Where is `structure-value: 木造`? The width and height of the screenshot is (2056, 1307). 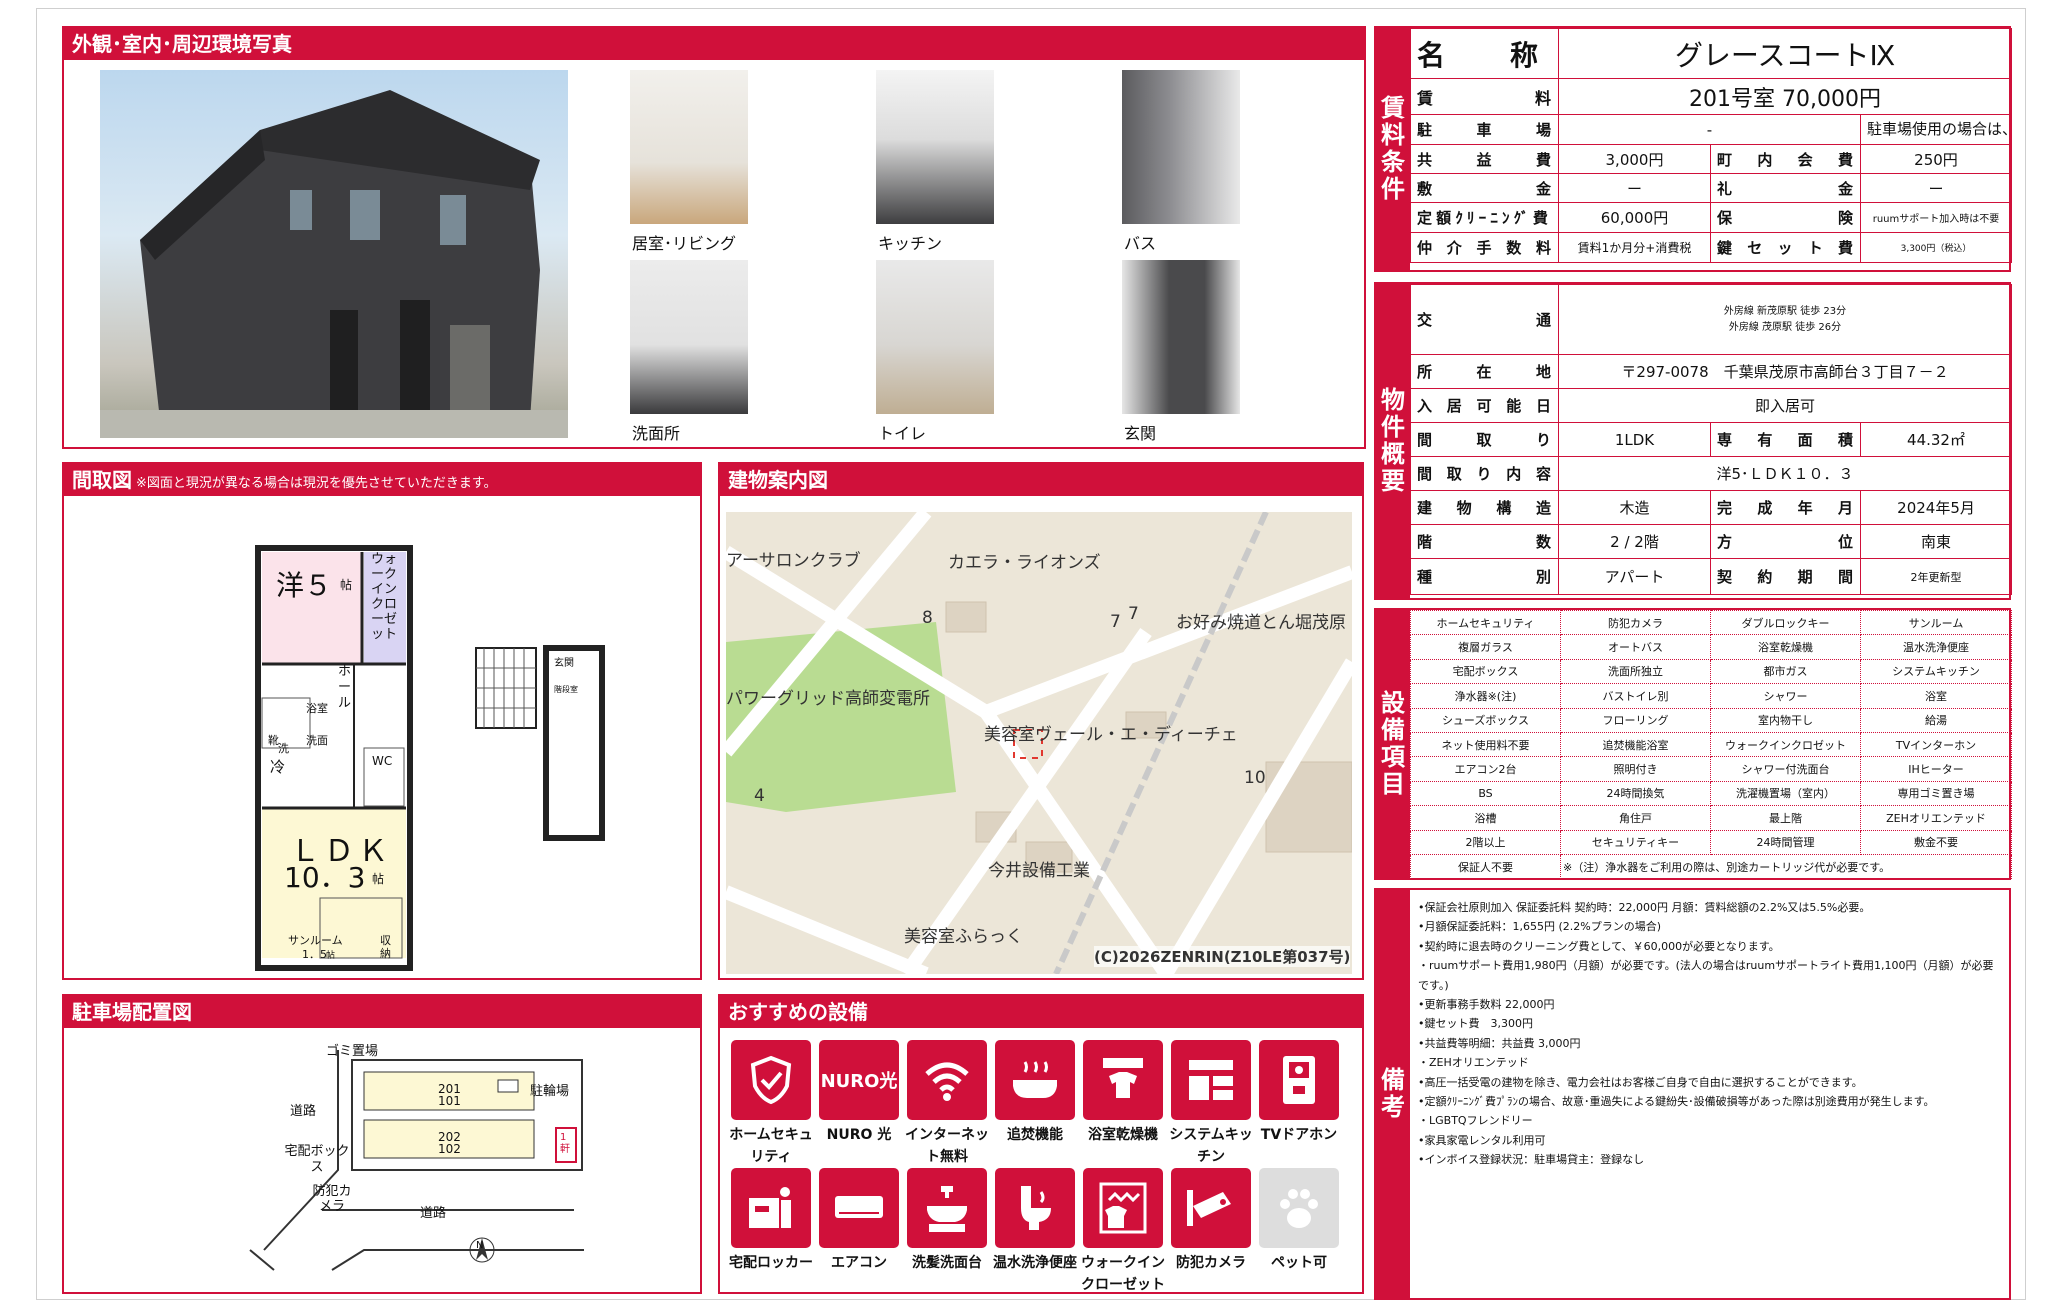
structure-value: 木造 is located at coordinates (1634, 507).